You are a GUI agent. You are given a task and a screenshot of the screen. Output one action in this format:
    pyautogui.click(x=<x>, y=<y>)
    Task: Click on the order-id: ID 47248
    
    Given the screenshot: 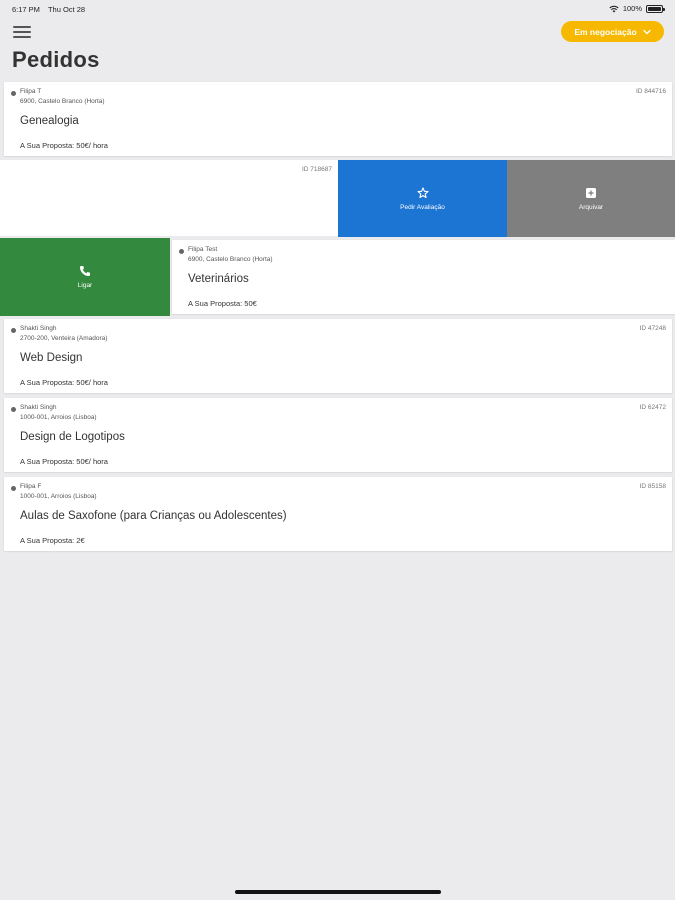 What is the action you would take?
    pyautogui.click(x=652, y=328)
    